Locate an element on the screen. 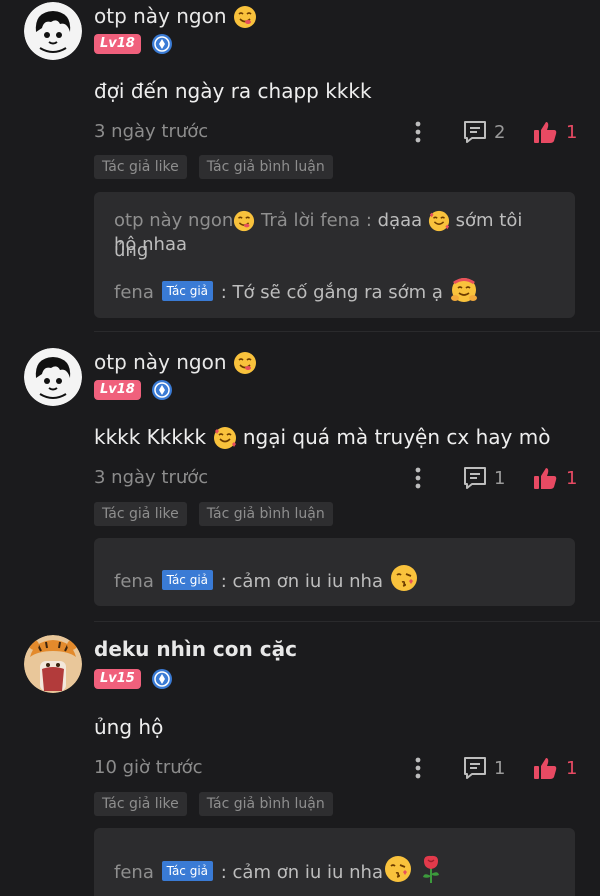  reply-count: 2 is located at coordinates (500, 132).